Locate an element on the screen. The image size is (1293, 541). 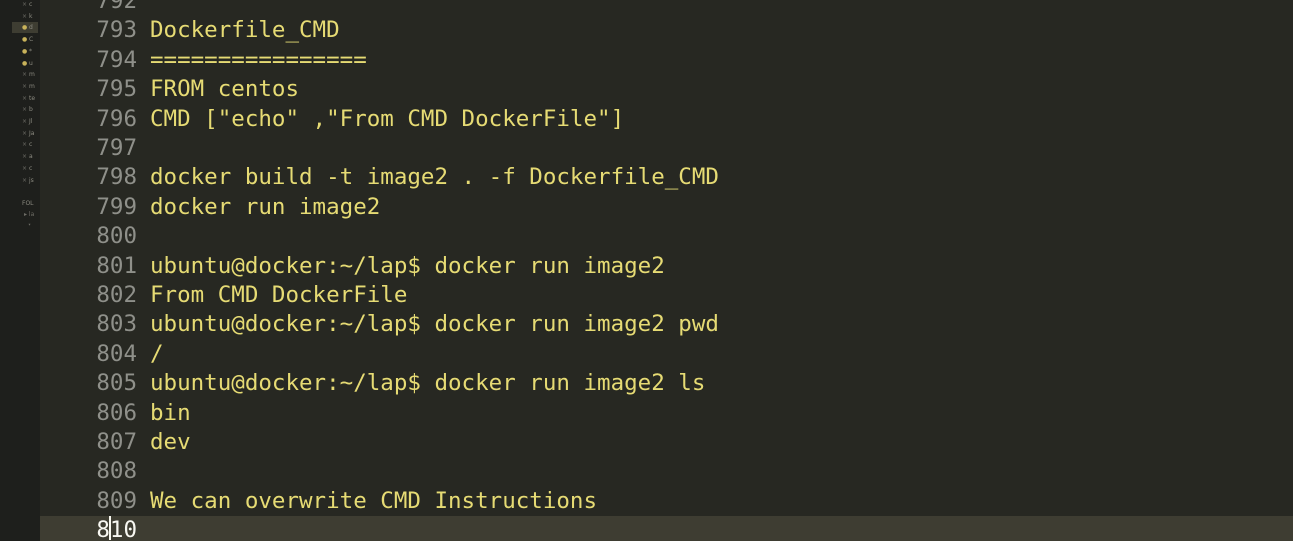
code-line: 797 is located at coordinates (666, 148).